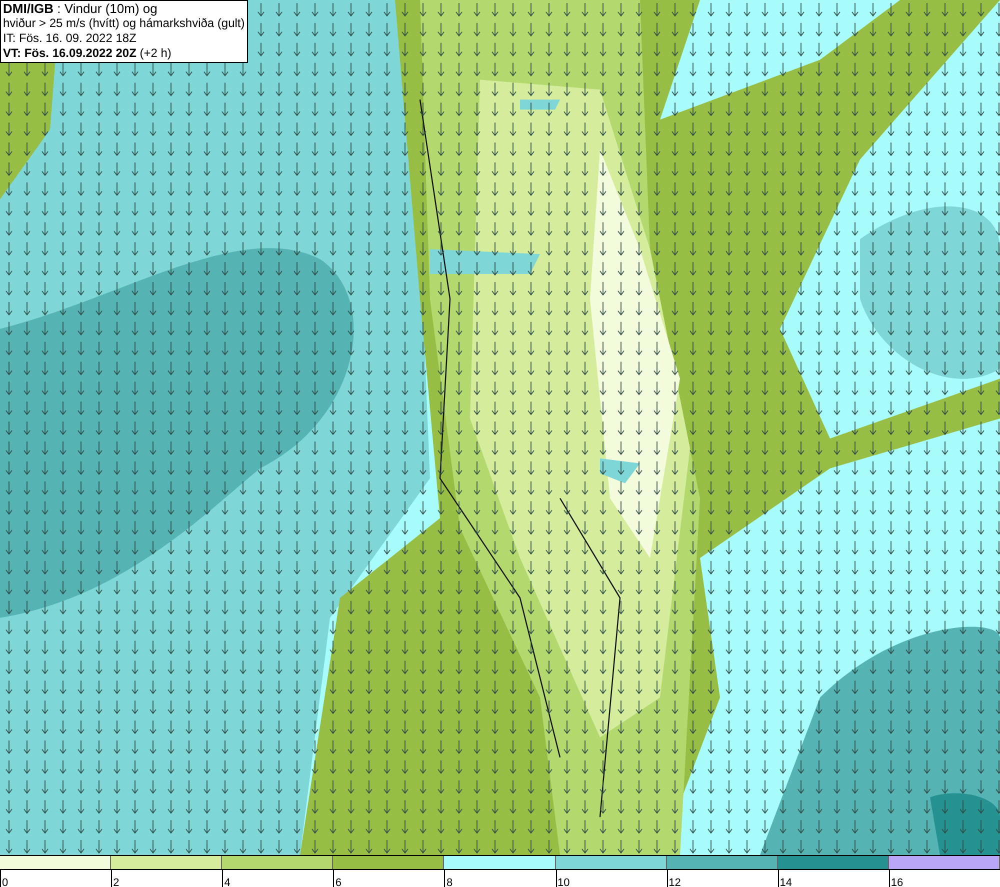 This screenshot has width=1000, height=887. What do you see at coordinates (563, 882) in the screenshot?
I see `legend-label: 10` at bounding box center [563, 882].